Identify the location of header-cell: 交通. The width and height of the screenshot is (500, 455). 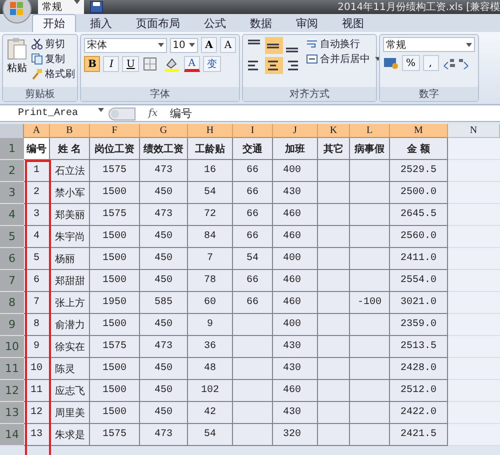
(253, 149).